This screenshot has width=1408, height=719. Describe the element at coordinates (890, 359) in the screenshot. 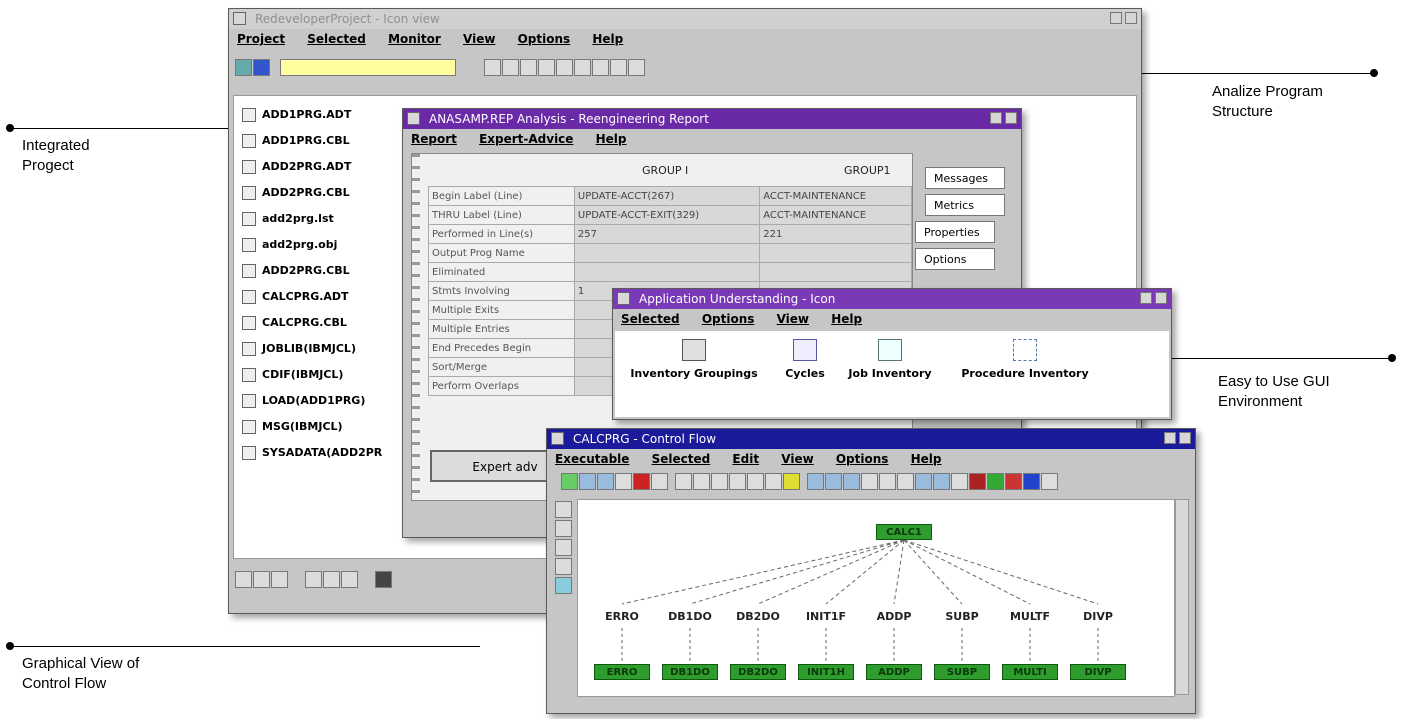

I see `job-inventory-item: Job Inventory` at that location.